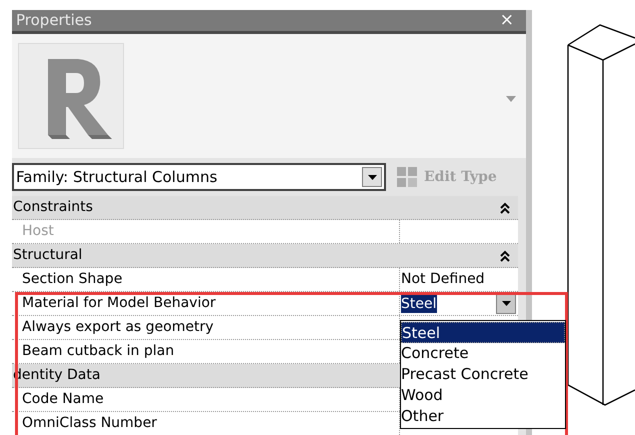  What do you see at coordinates (54, 21) in the screenshot?
I see `window-title: Properties` at bounding box center [54, 21].